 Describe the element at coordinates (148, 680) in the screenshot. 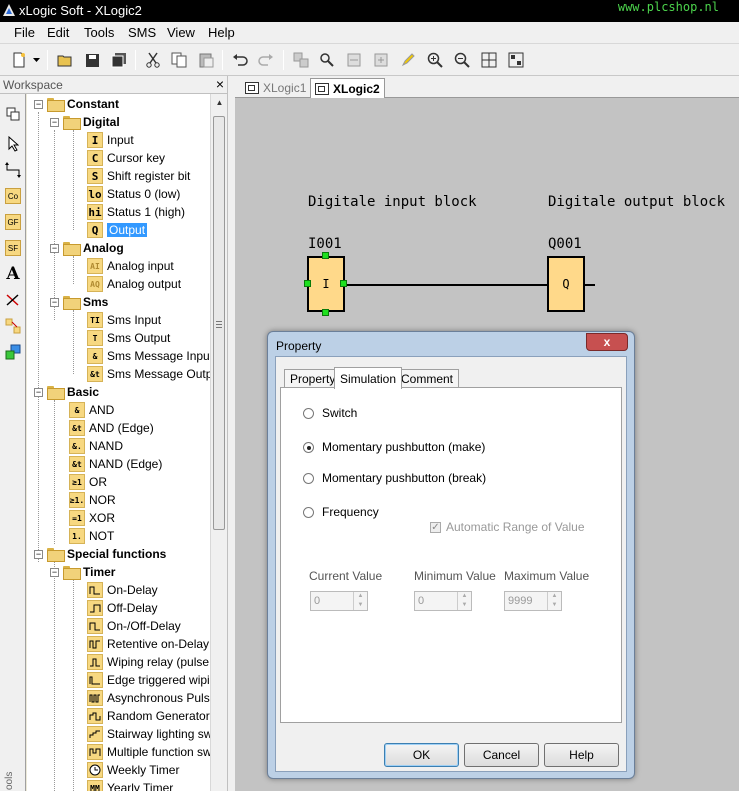

I see `tree-item-edge-triggered-wiping: Edge triggered wipi` at that location.